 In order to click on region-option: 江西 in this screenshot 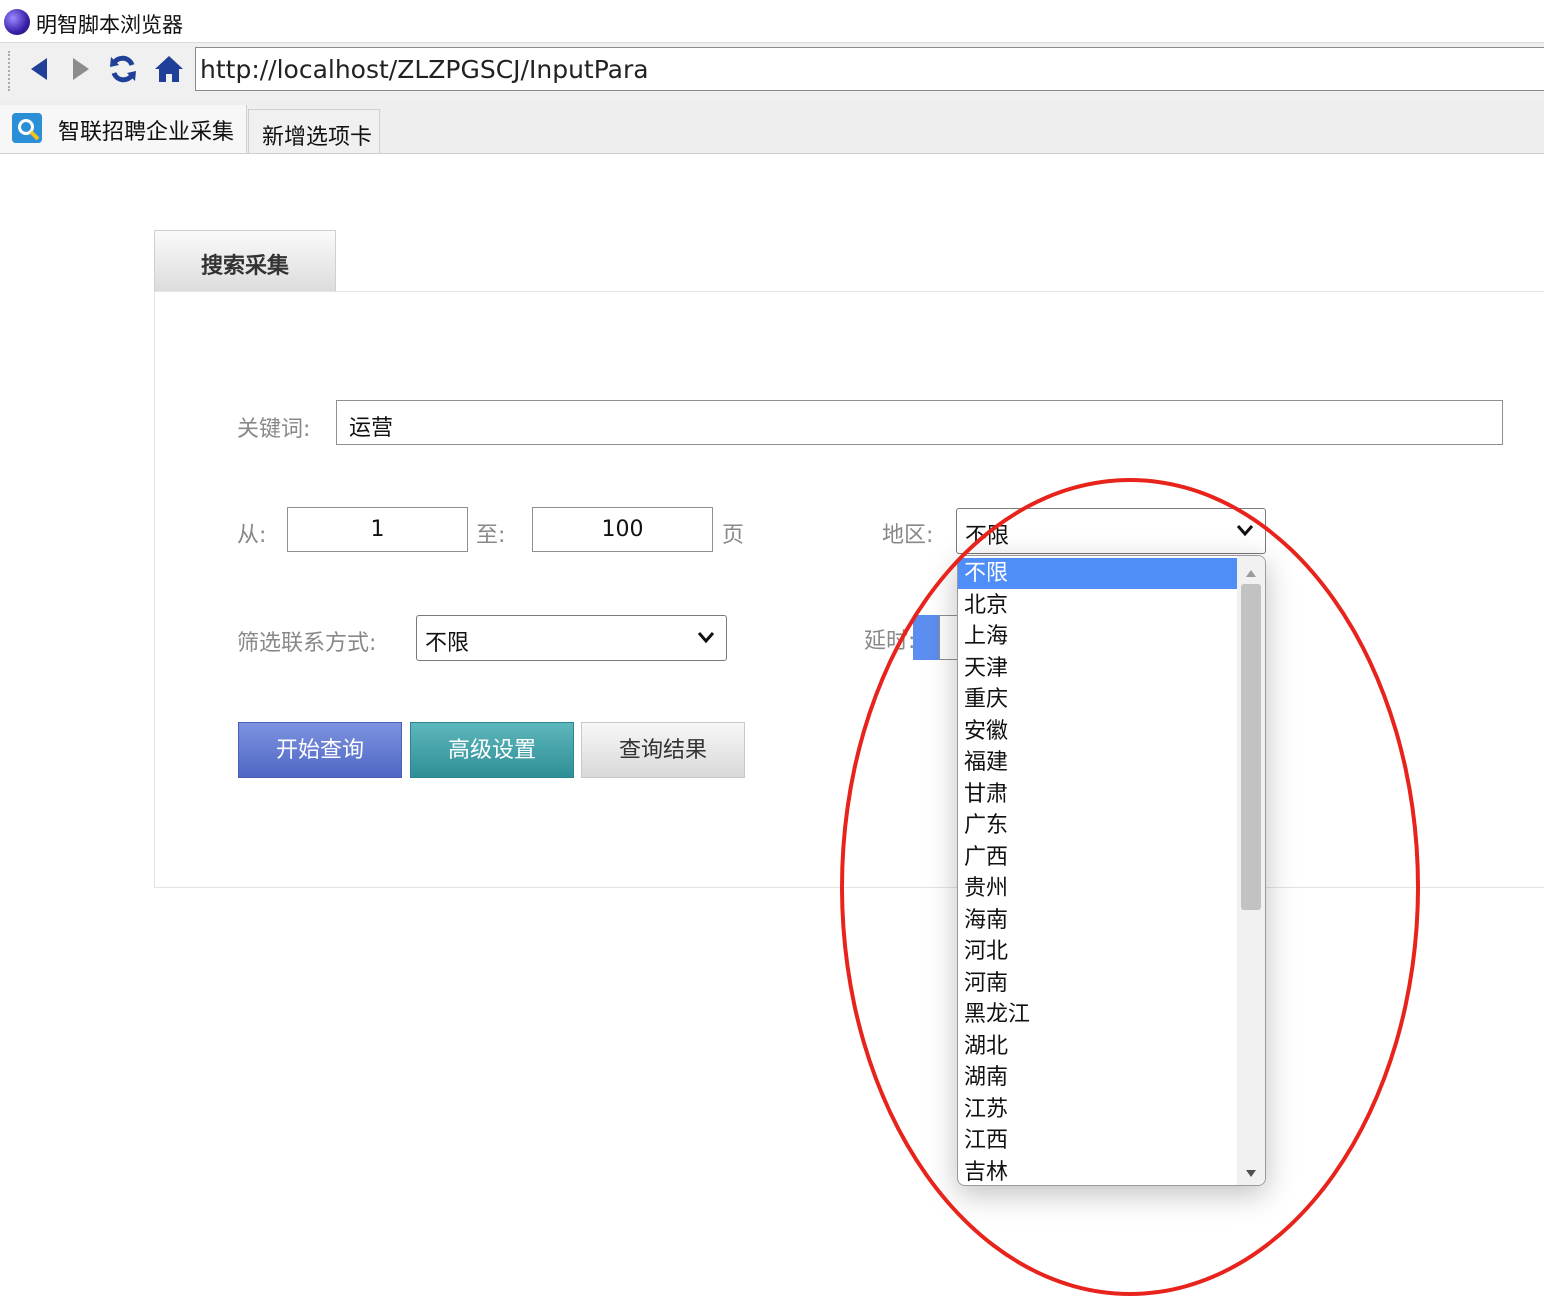, I will do `click(1097, 1140)`.